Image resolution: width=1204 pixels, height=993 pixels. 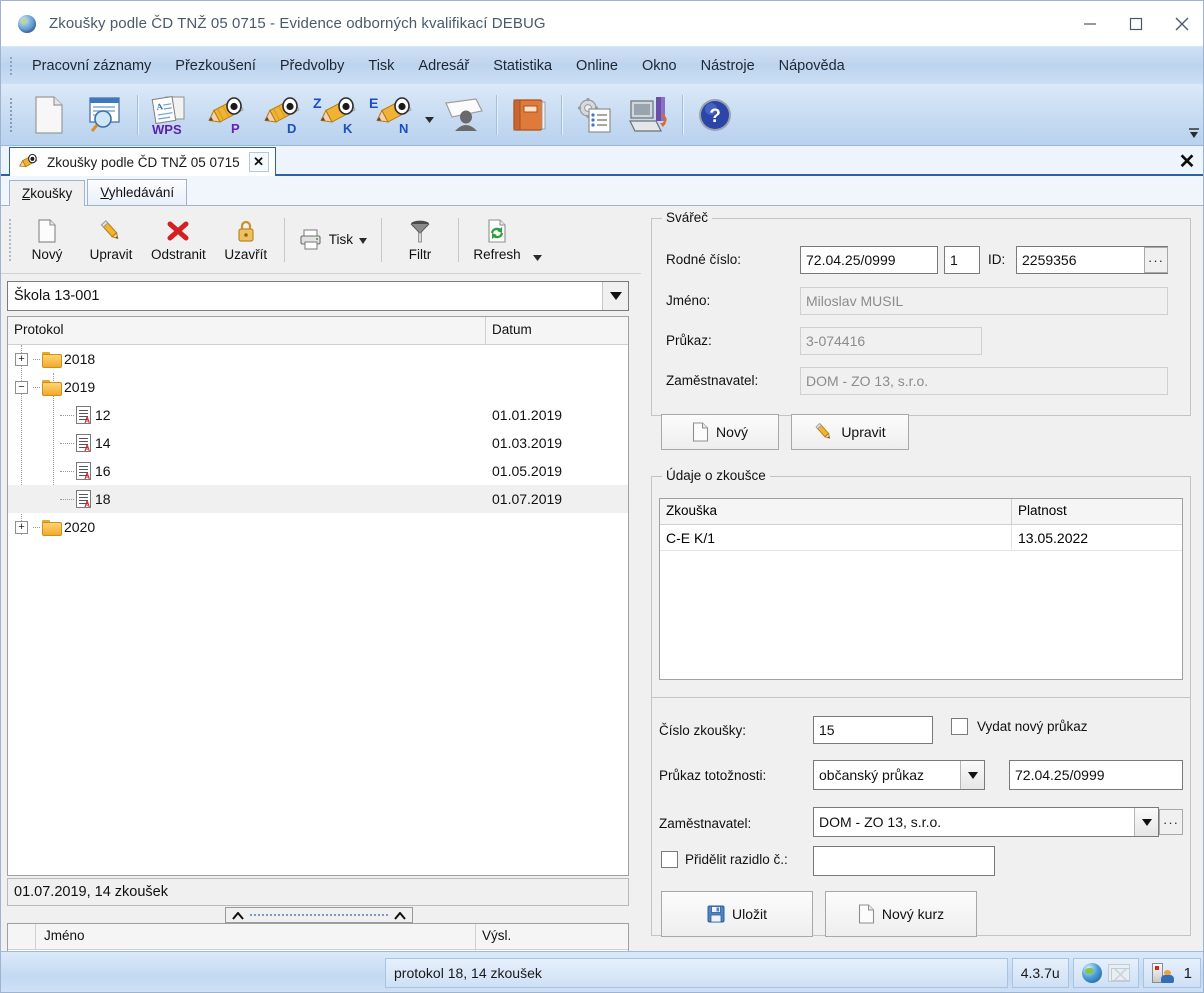 What do you see at coordinates (1156, 260) in the screenshot?
I see `id-browse-button: ···` at bounding box center [1156, 260].